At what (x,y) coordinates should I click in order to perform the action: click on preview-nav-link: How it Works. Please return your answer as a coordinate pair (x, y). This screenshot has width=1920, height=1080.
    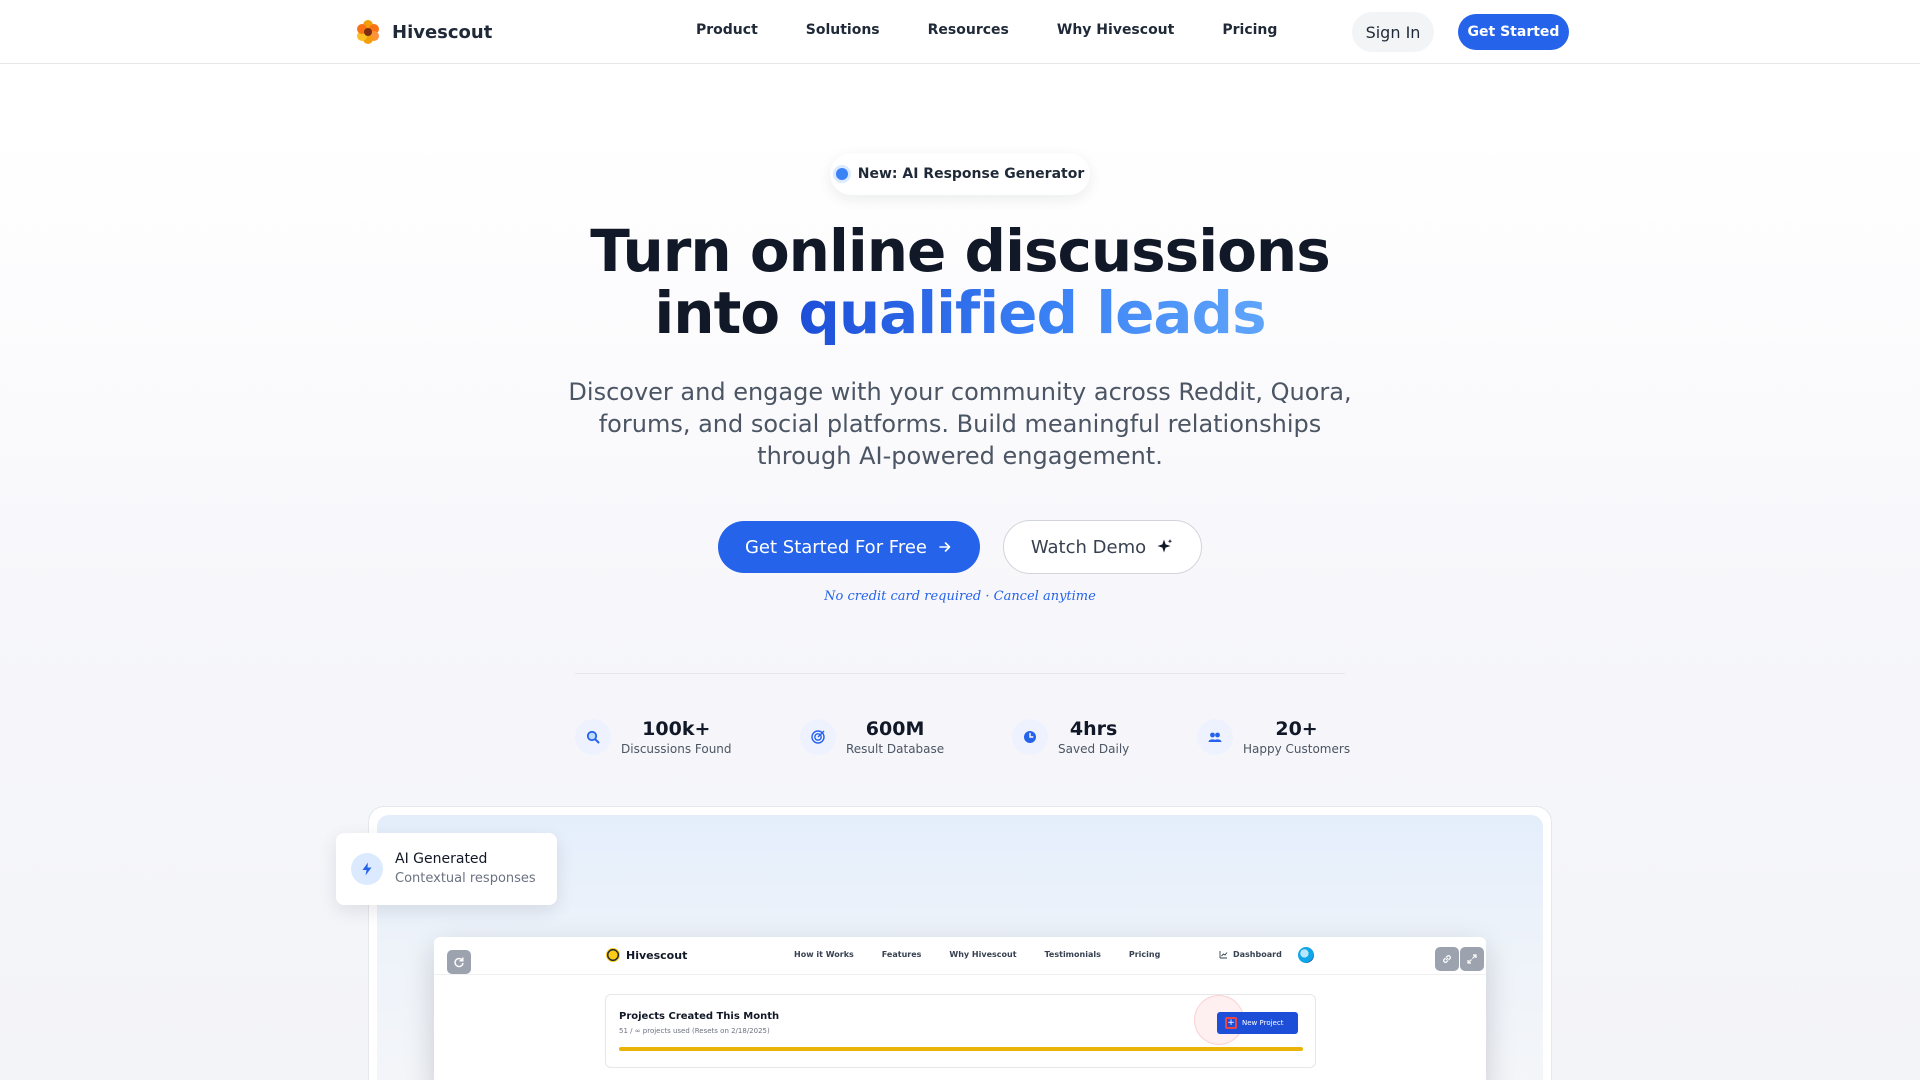
    Looking at the image, I should click on (824, 954).